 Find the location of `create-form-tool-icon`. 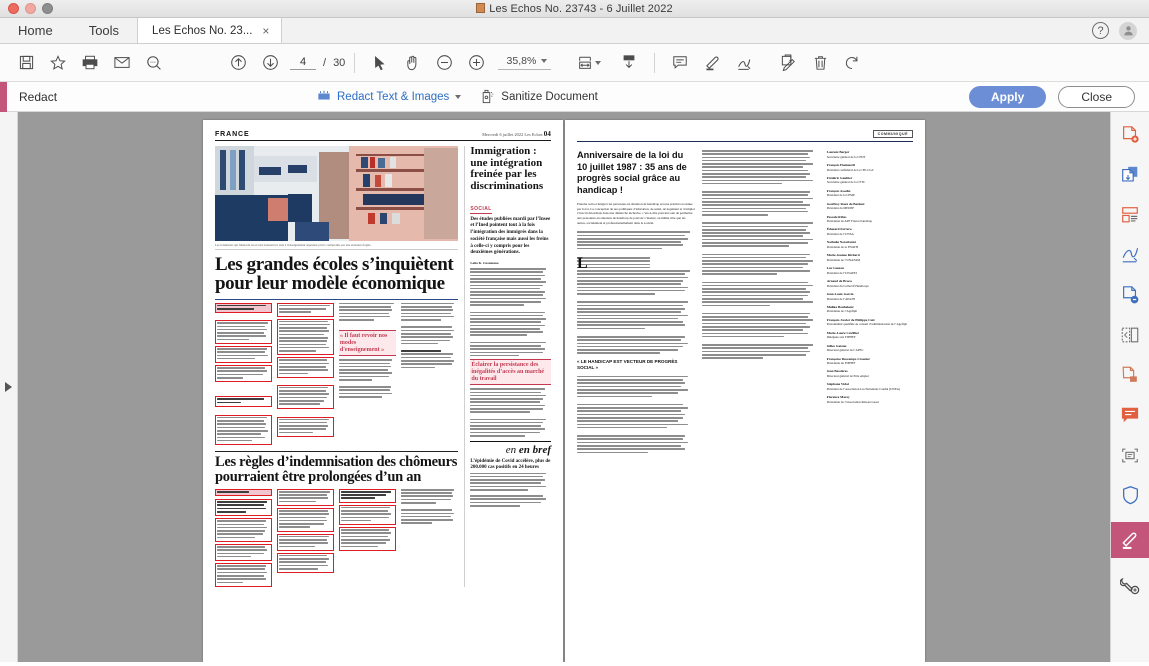

create-form-tool-icon is located at coordinates (1130, 375).